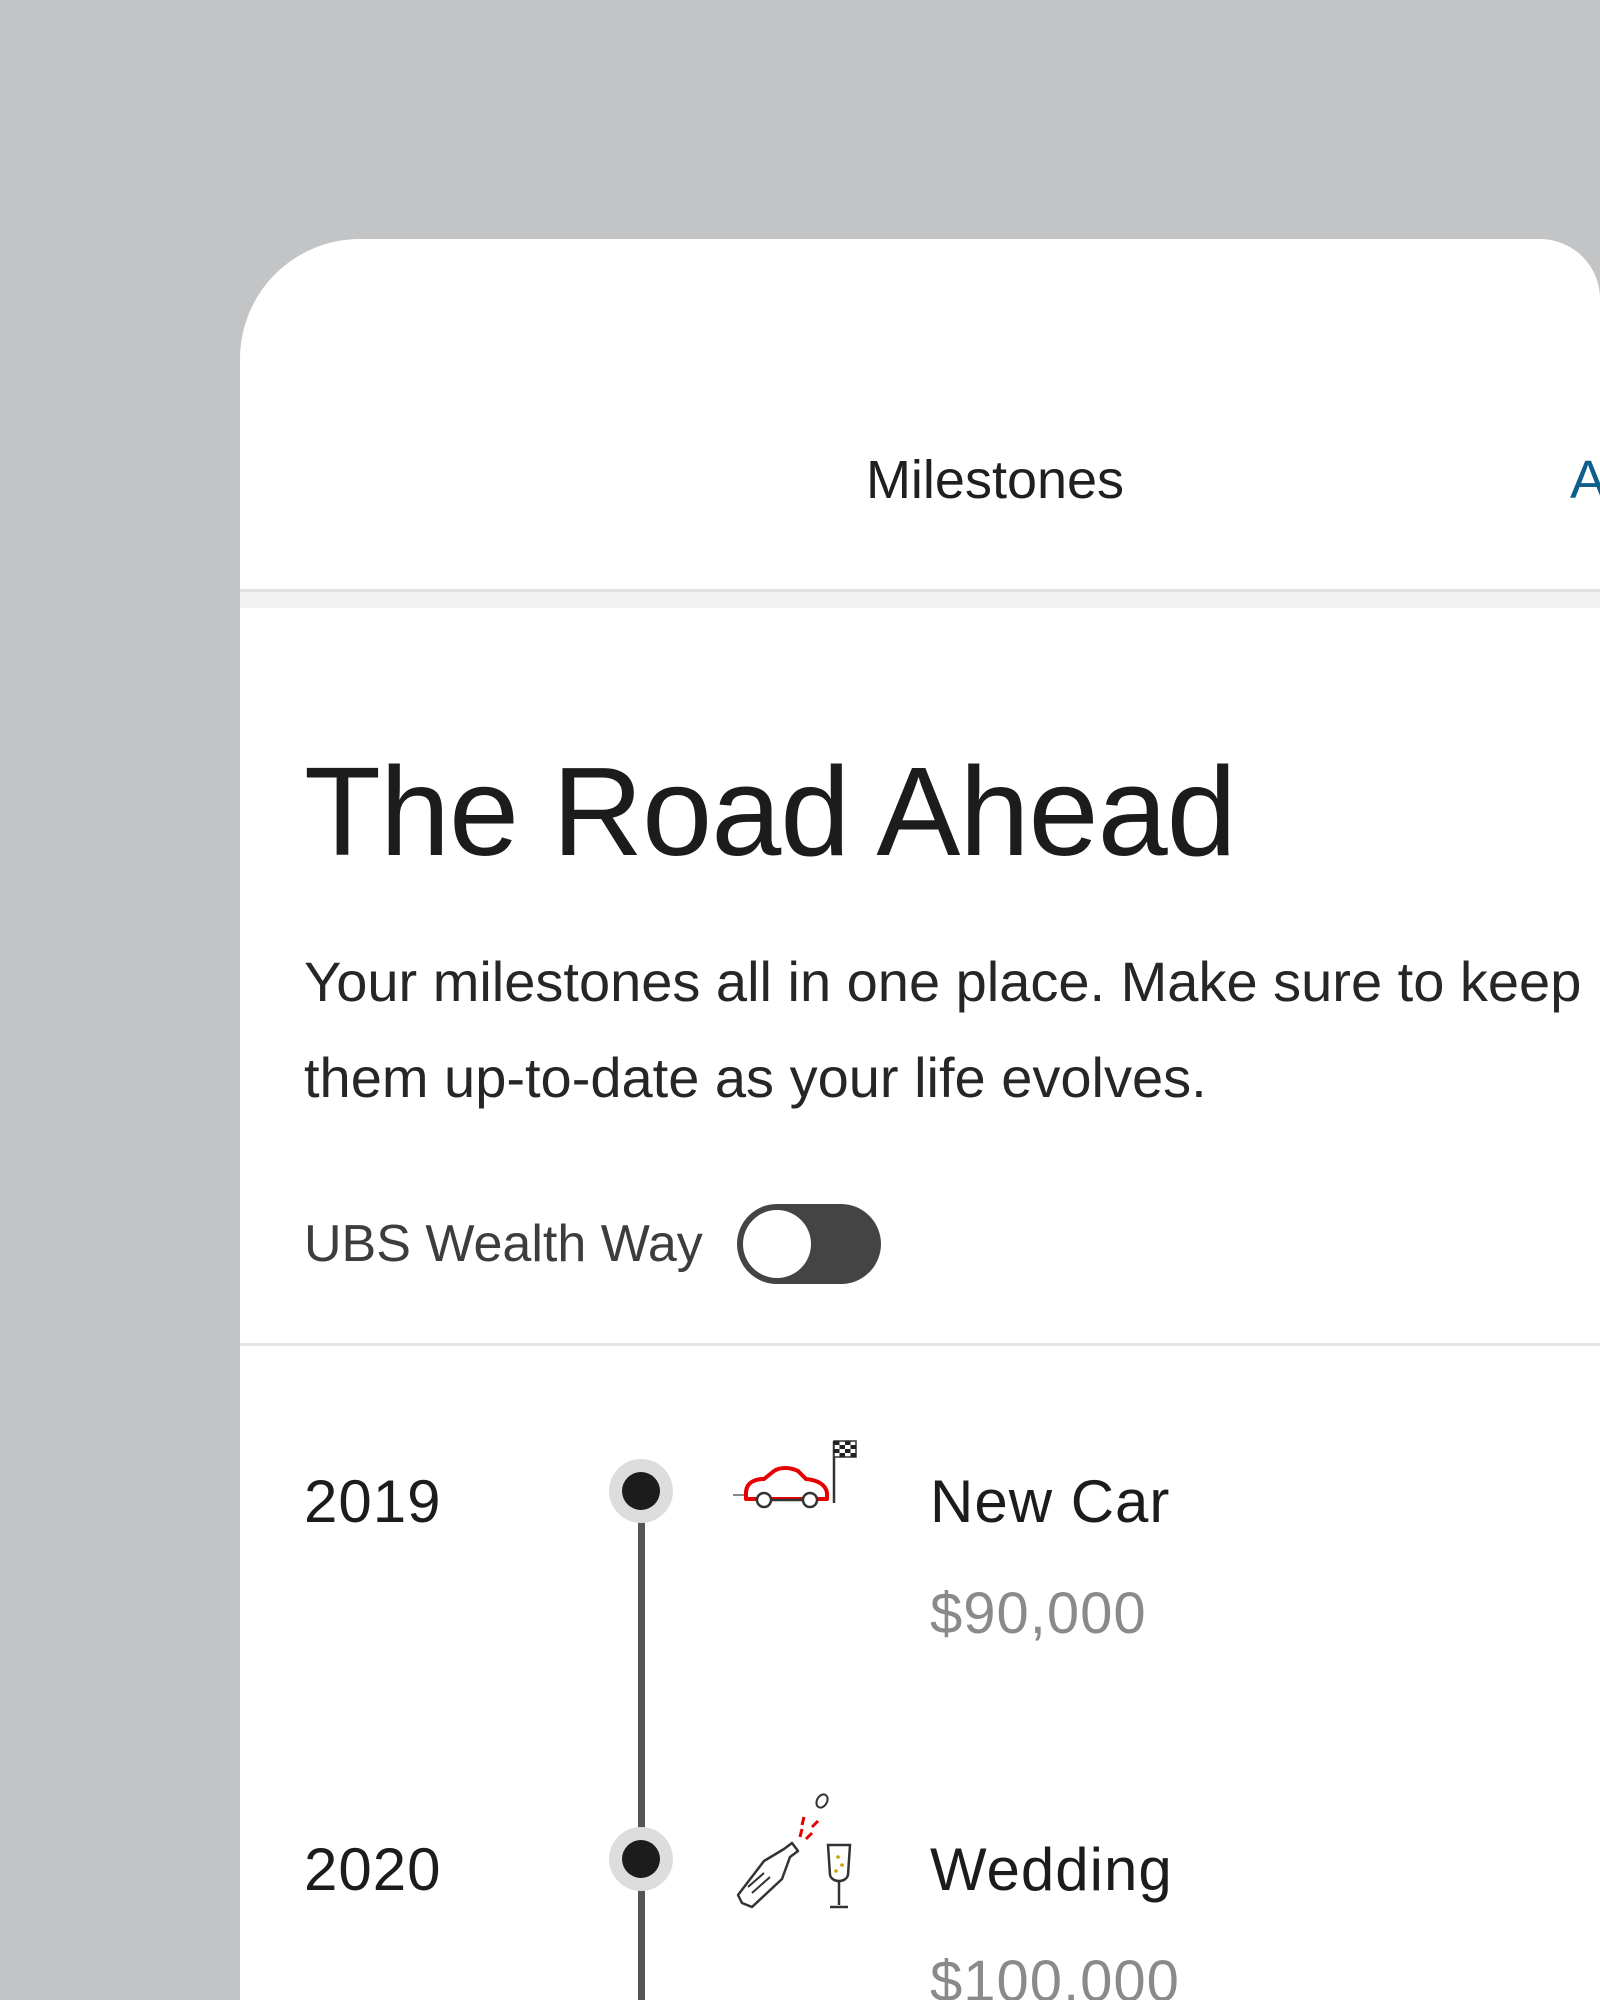 This screenshot has width=1600, height=2000. What do you see at coordinates (920, 1344) in the screenshot?
I see `section-divider` at bounding box center [920, 1344].